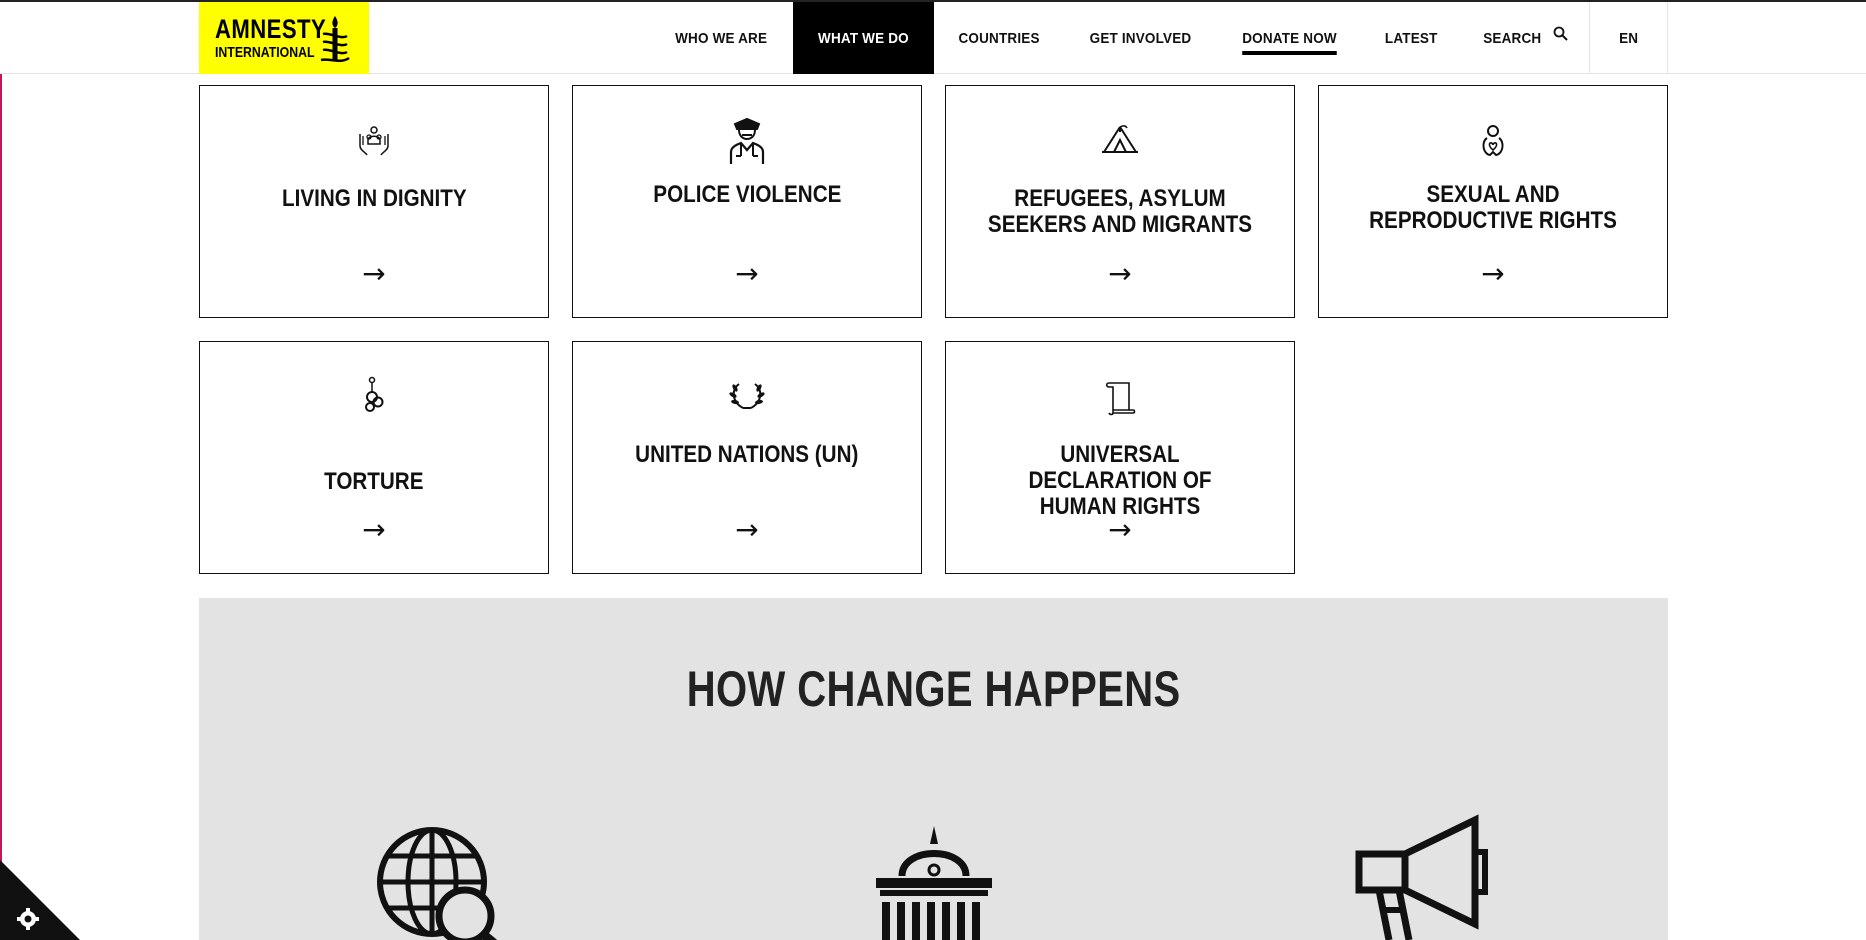 The height and width of the screenshot is (940, 1866). I want to click on hands-family-icon, so click(374, 141).